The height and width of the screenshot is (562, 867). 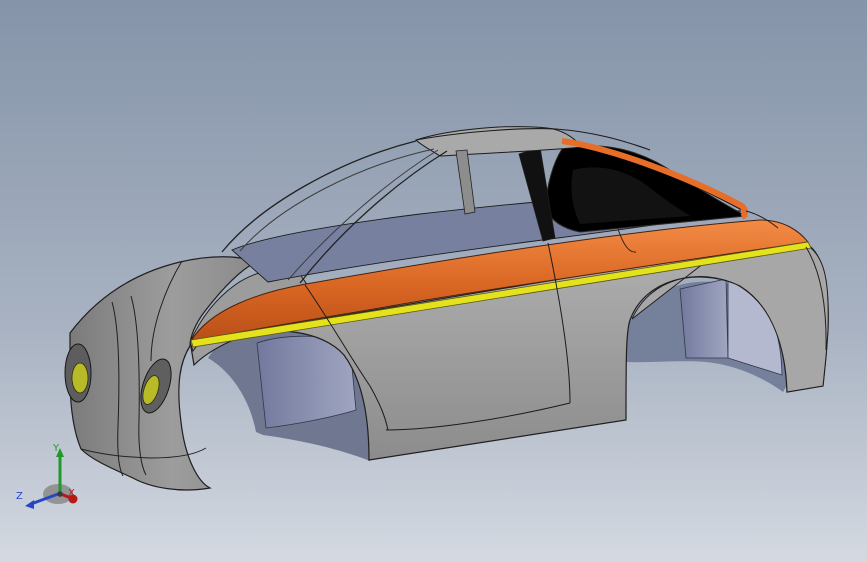 I want to click on triad-y-label: Y, so click(x=56, y=448).